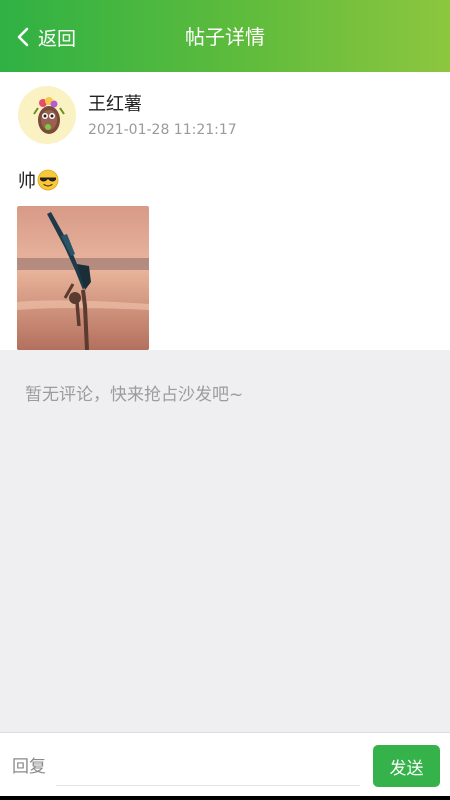 This screenshot has height=800, width=450. I want to click on page-title: 帖子详情, so click(225, 37).